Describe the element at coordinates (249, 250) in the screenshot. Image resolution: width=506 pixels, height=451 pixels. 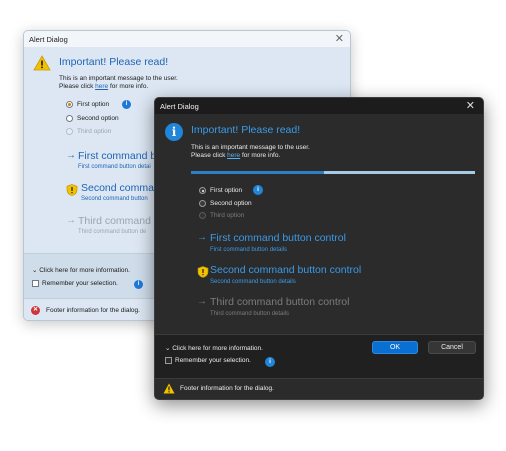
I see `dark-command-first-detail: First command button details` at that location.